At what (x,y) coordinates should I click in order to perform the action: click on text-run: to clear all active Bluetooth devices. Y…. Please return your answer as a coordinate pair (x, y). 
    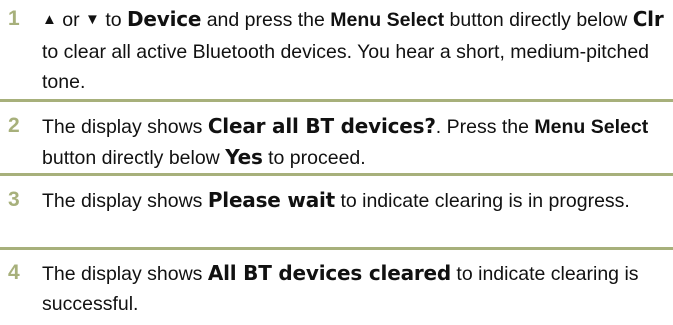
    Looking at the image, I should click on (346, 67).